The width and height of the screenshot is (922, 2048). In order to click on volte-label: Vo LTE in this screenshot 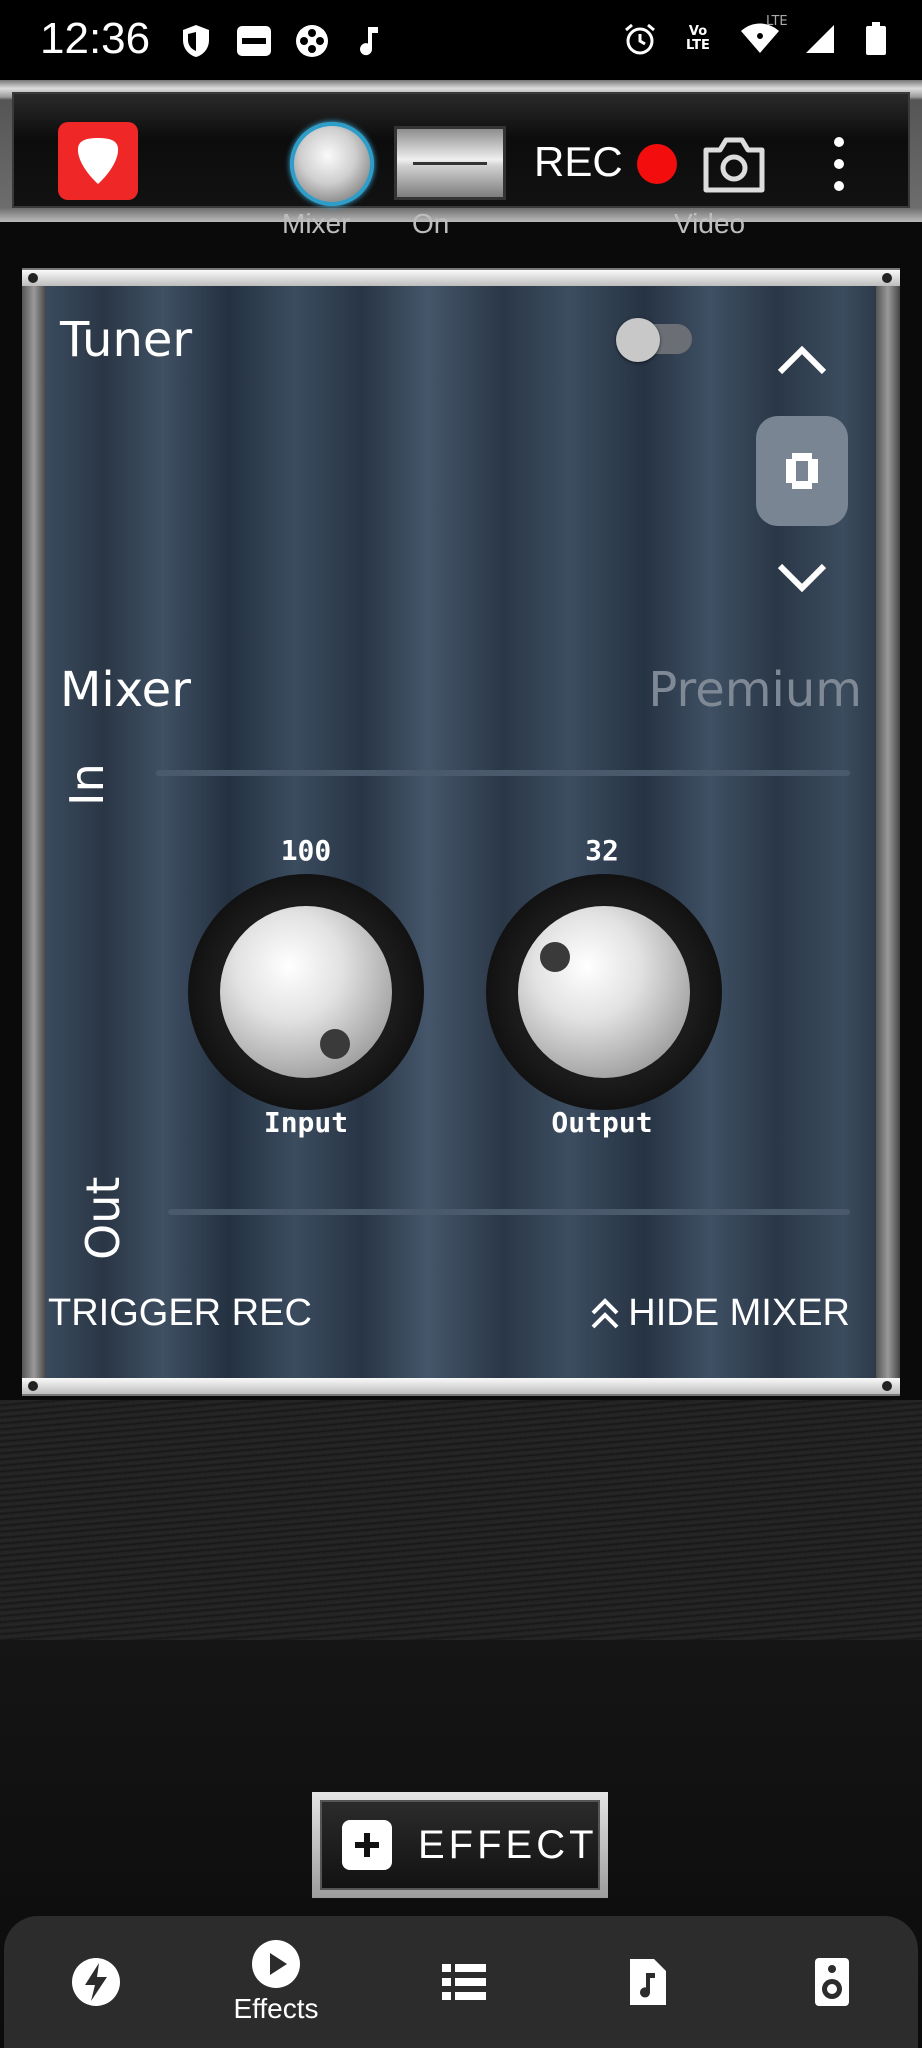, I will do `click(698, 38)`.